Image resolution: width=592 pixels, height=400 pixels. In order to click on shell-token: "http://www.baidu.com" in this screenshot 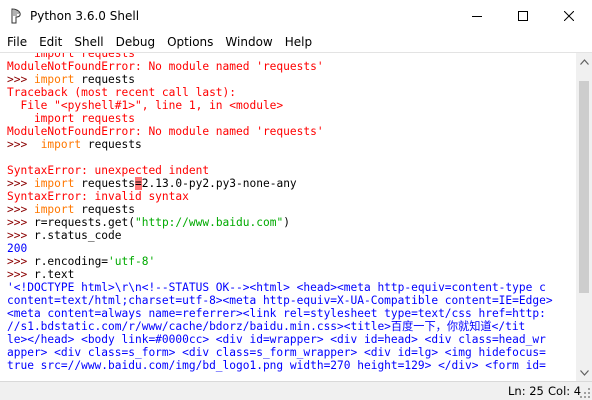, I will do `click(209, 222)`.